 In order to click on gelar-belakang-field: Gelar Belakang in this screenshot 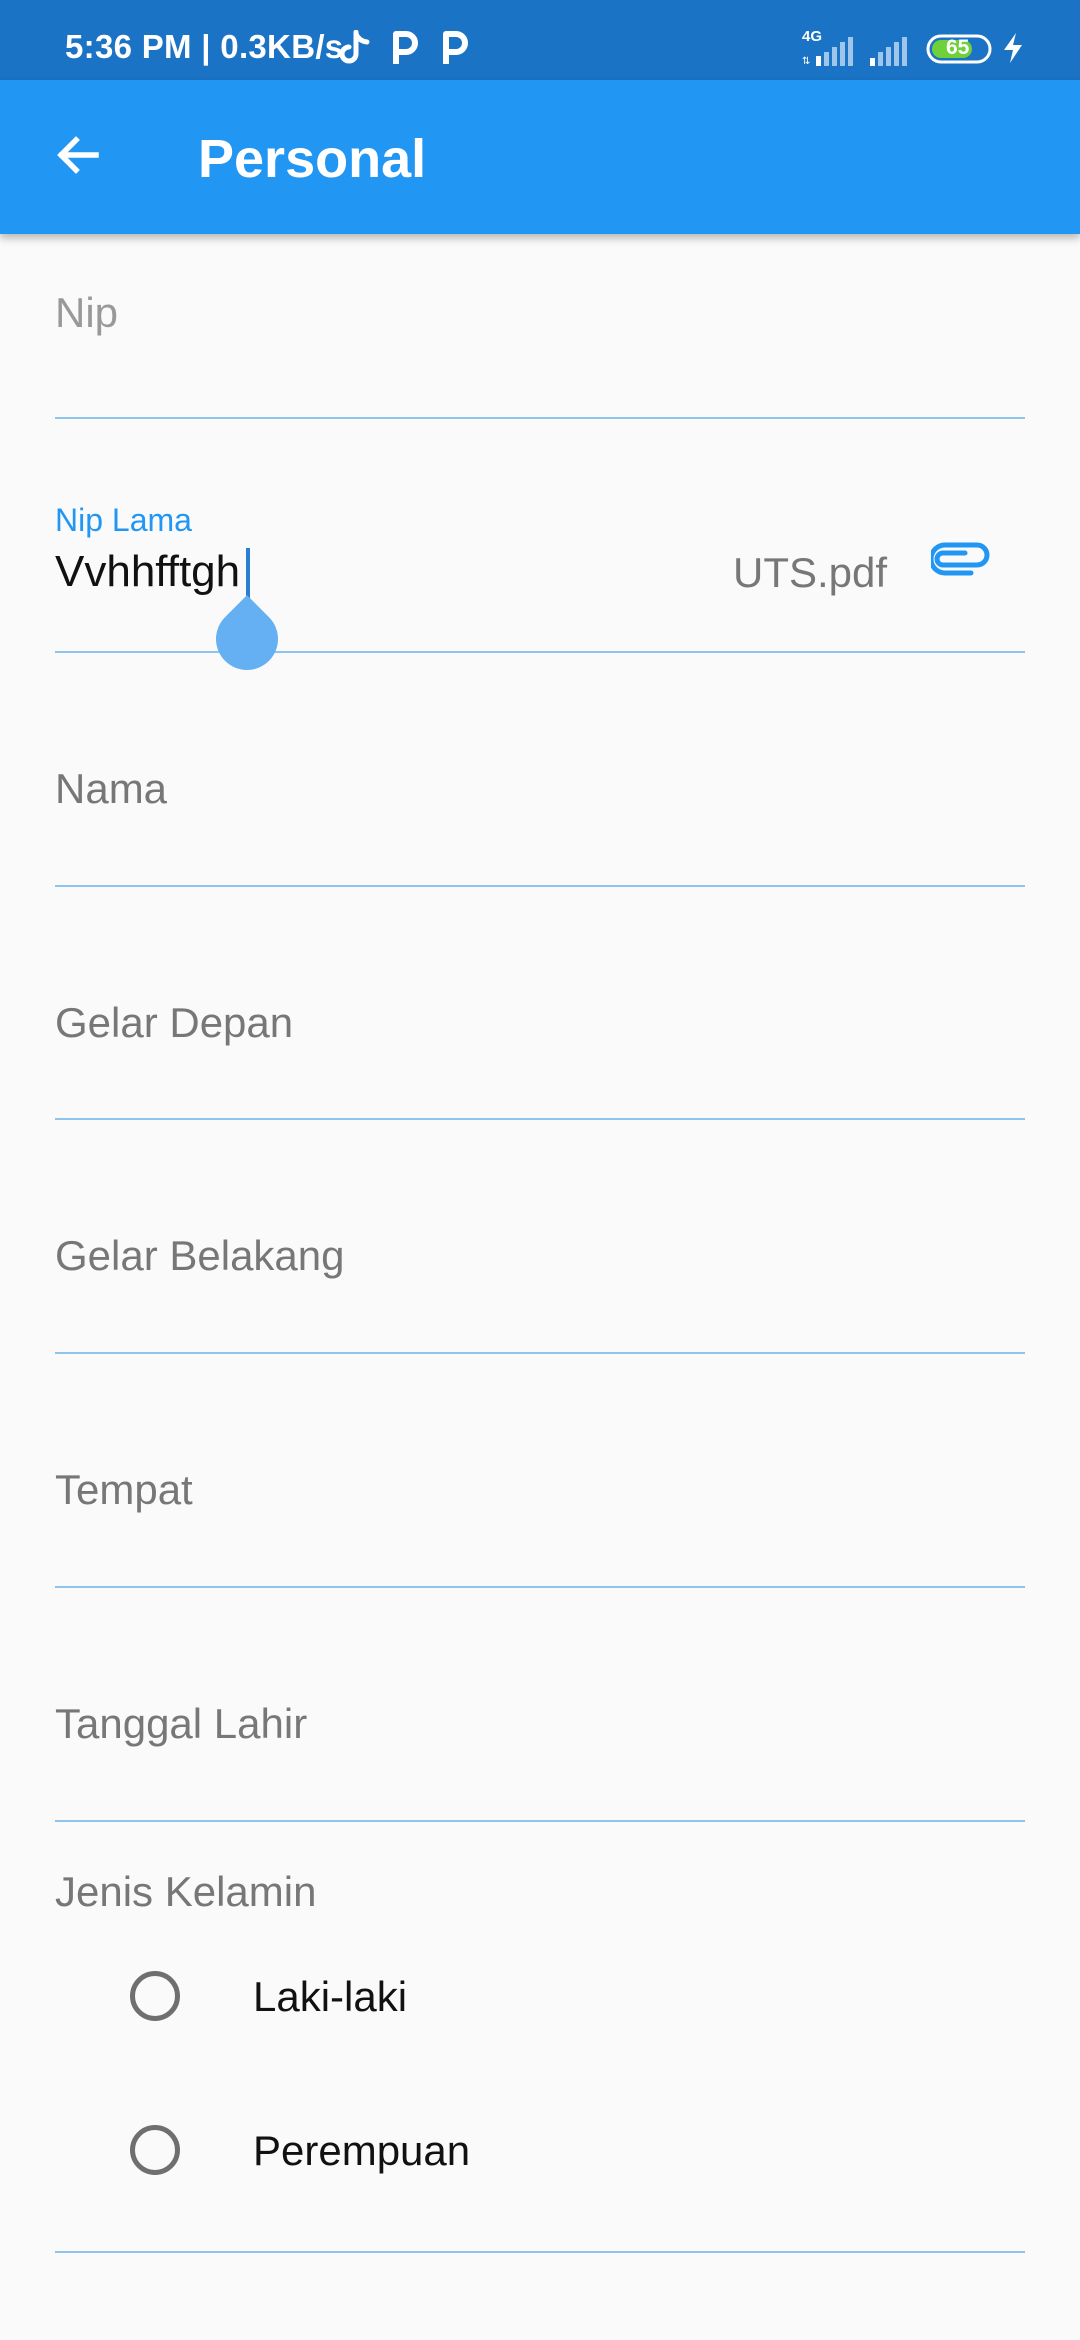, I will do `click(540, 1237)`.